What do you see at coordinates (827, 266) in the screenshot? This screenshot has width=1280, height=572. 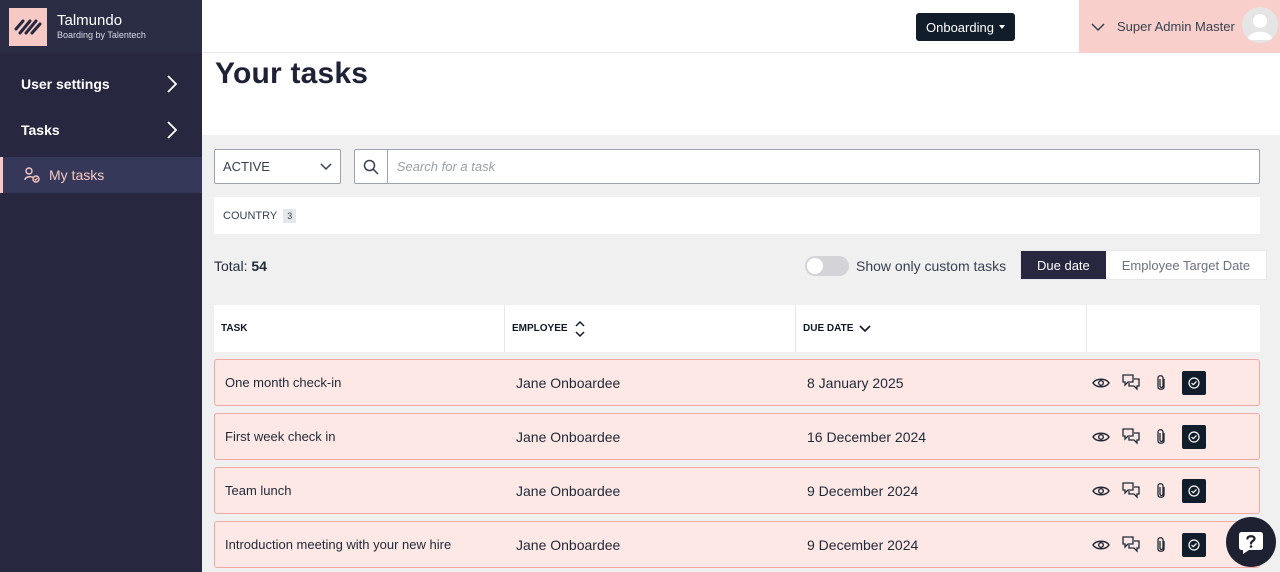 I see `custom-tasks-toggle` at bounding box center [827, 266].